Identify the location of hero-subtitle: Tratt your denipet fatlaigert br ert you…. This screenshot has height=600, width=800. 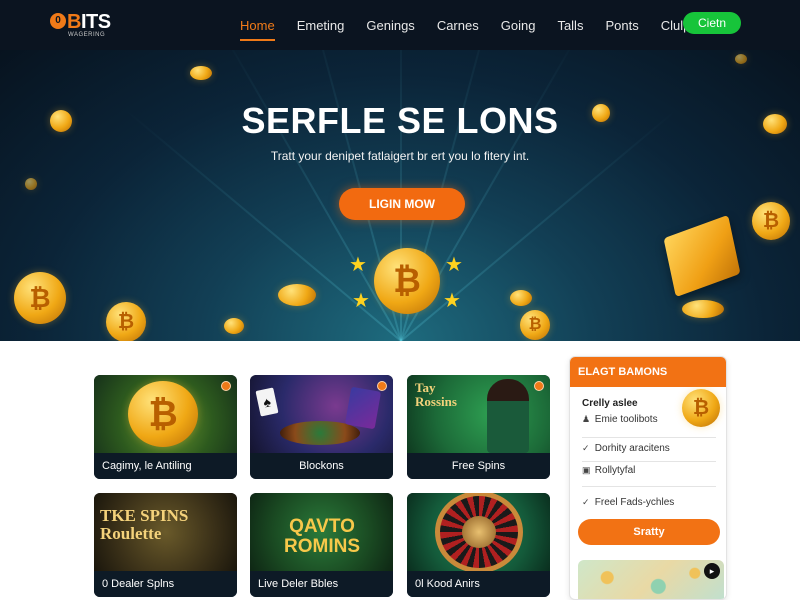
(400, 156).